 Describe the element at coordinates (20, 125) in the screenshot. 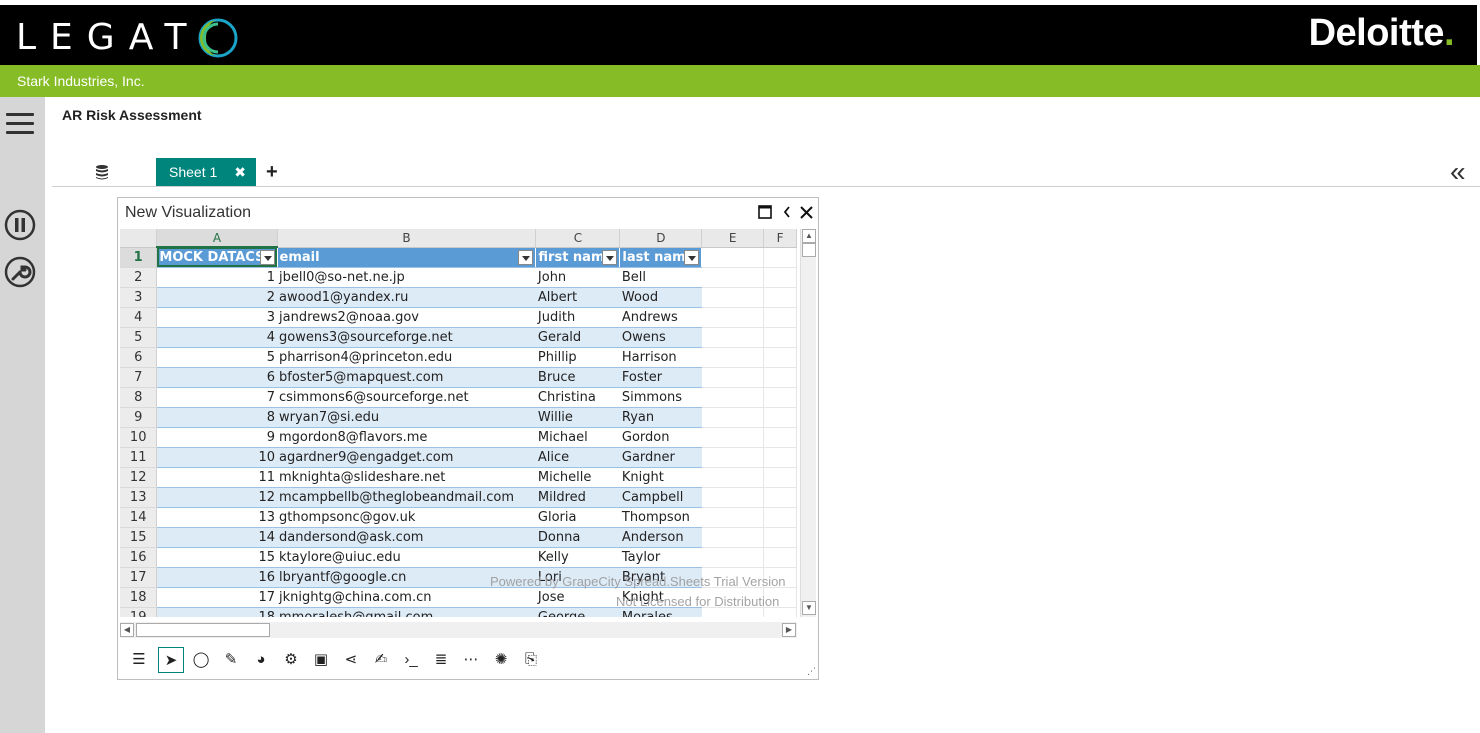

I see `main-menu-icon` at that location.